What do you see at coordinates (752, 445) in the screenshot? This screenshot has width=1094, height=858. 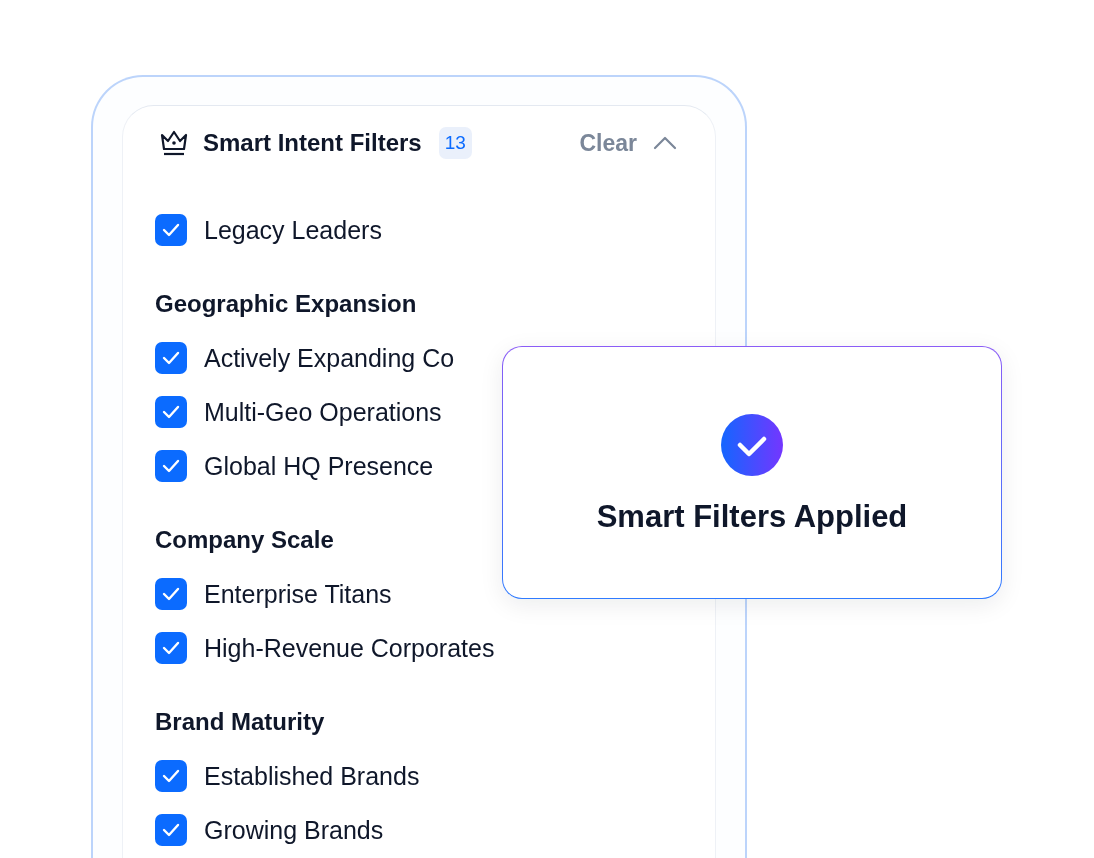 I see `check-circle-icon` at bounding box center [752, 445].